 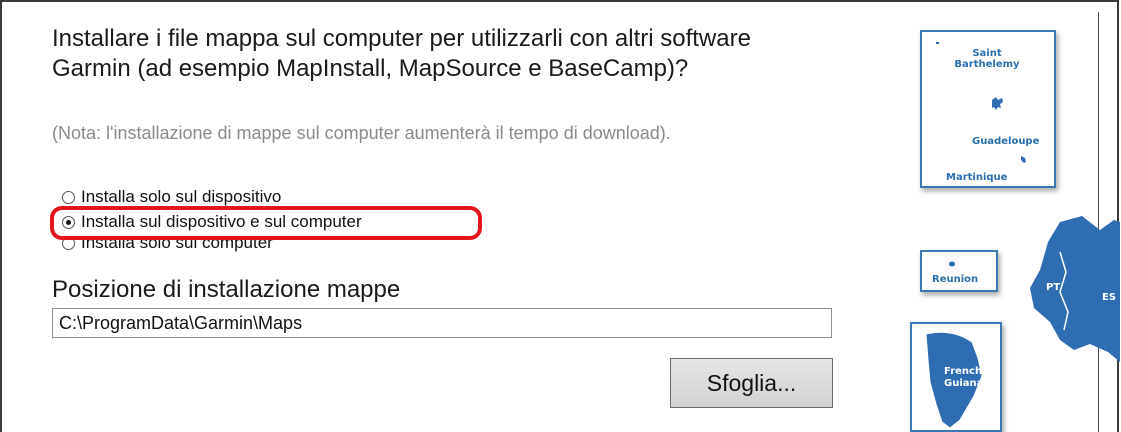 What do you see at coordinates (1109, 297) in the screenshot?
I see `es-label: ES` at bounding box center [1109, 297].